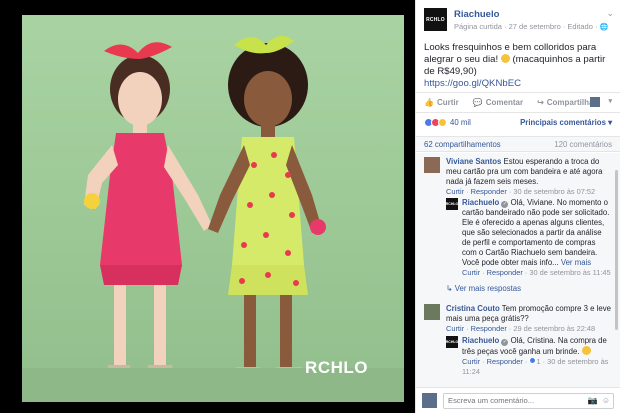  What do you see at coordinates (593, 400) in the screenshot?
I see `camera-icon: 📷` at bounding box center [593, 400].